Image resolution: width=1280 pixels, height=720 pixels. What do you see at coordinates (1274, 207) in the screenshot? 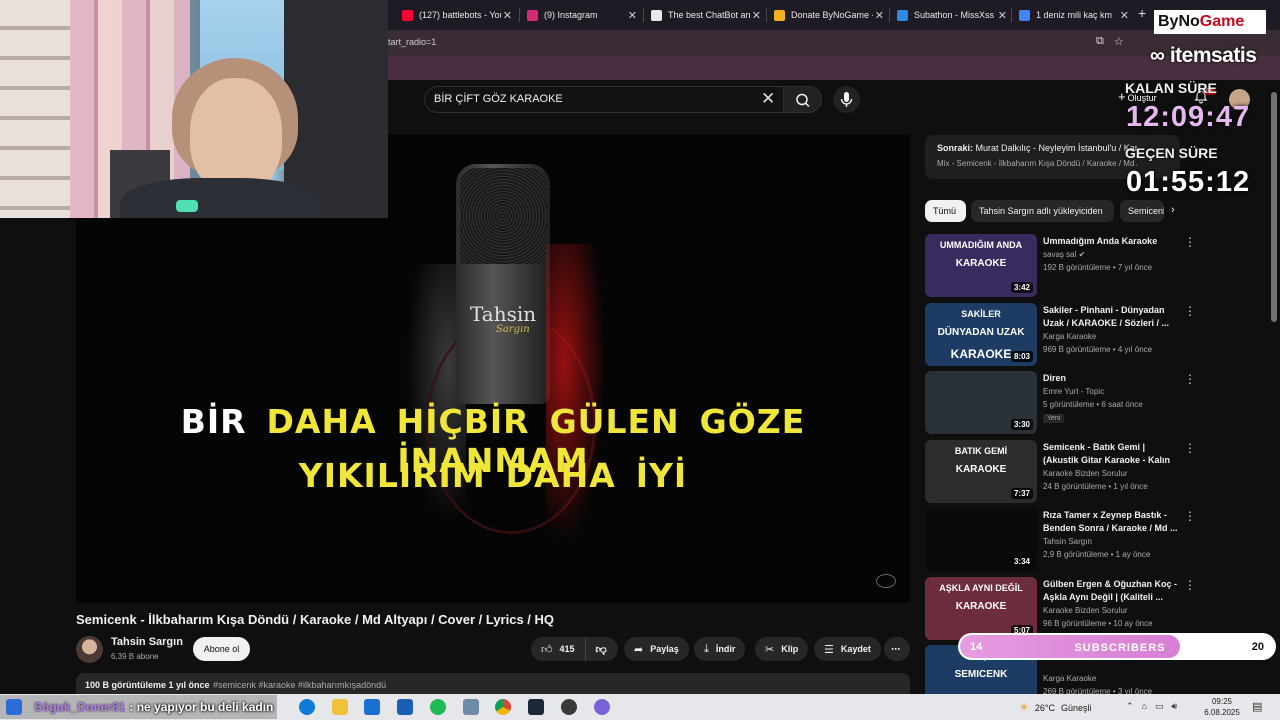
I see `page-scrollbar` at bounding box center [1274, 207].